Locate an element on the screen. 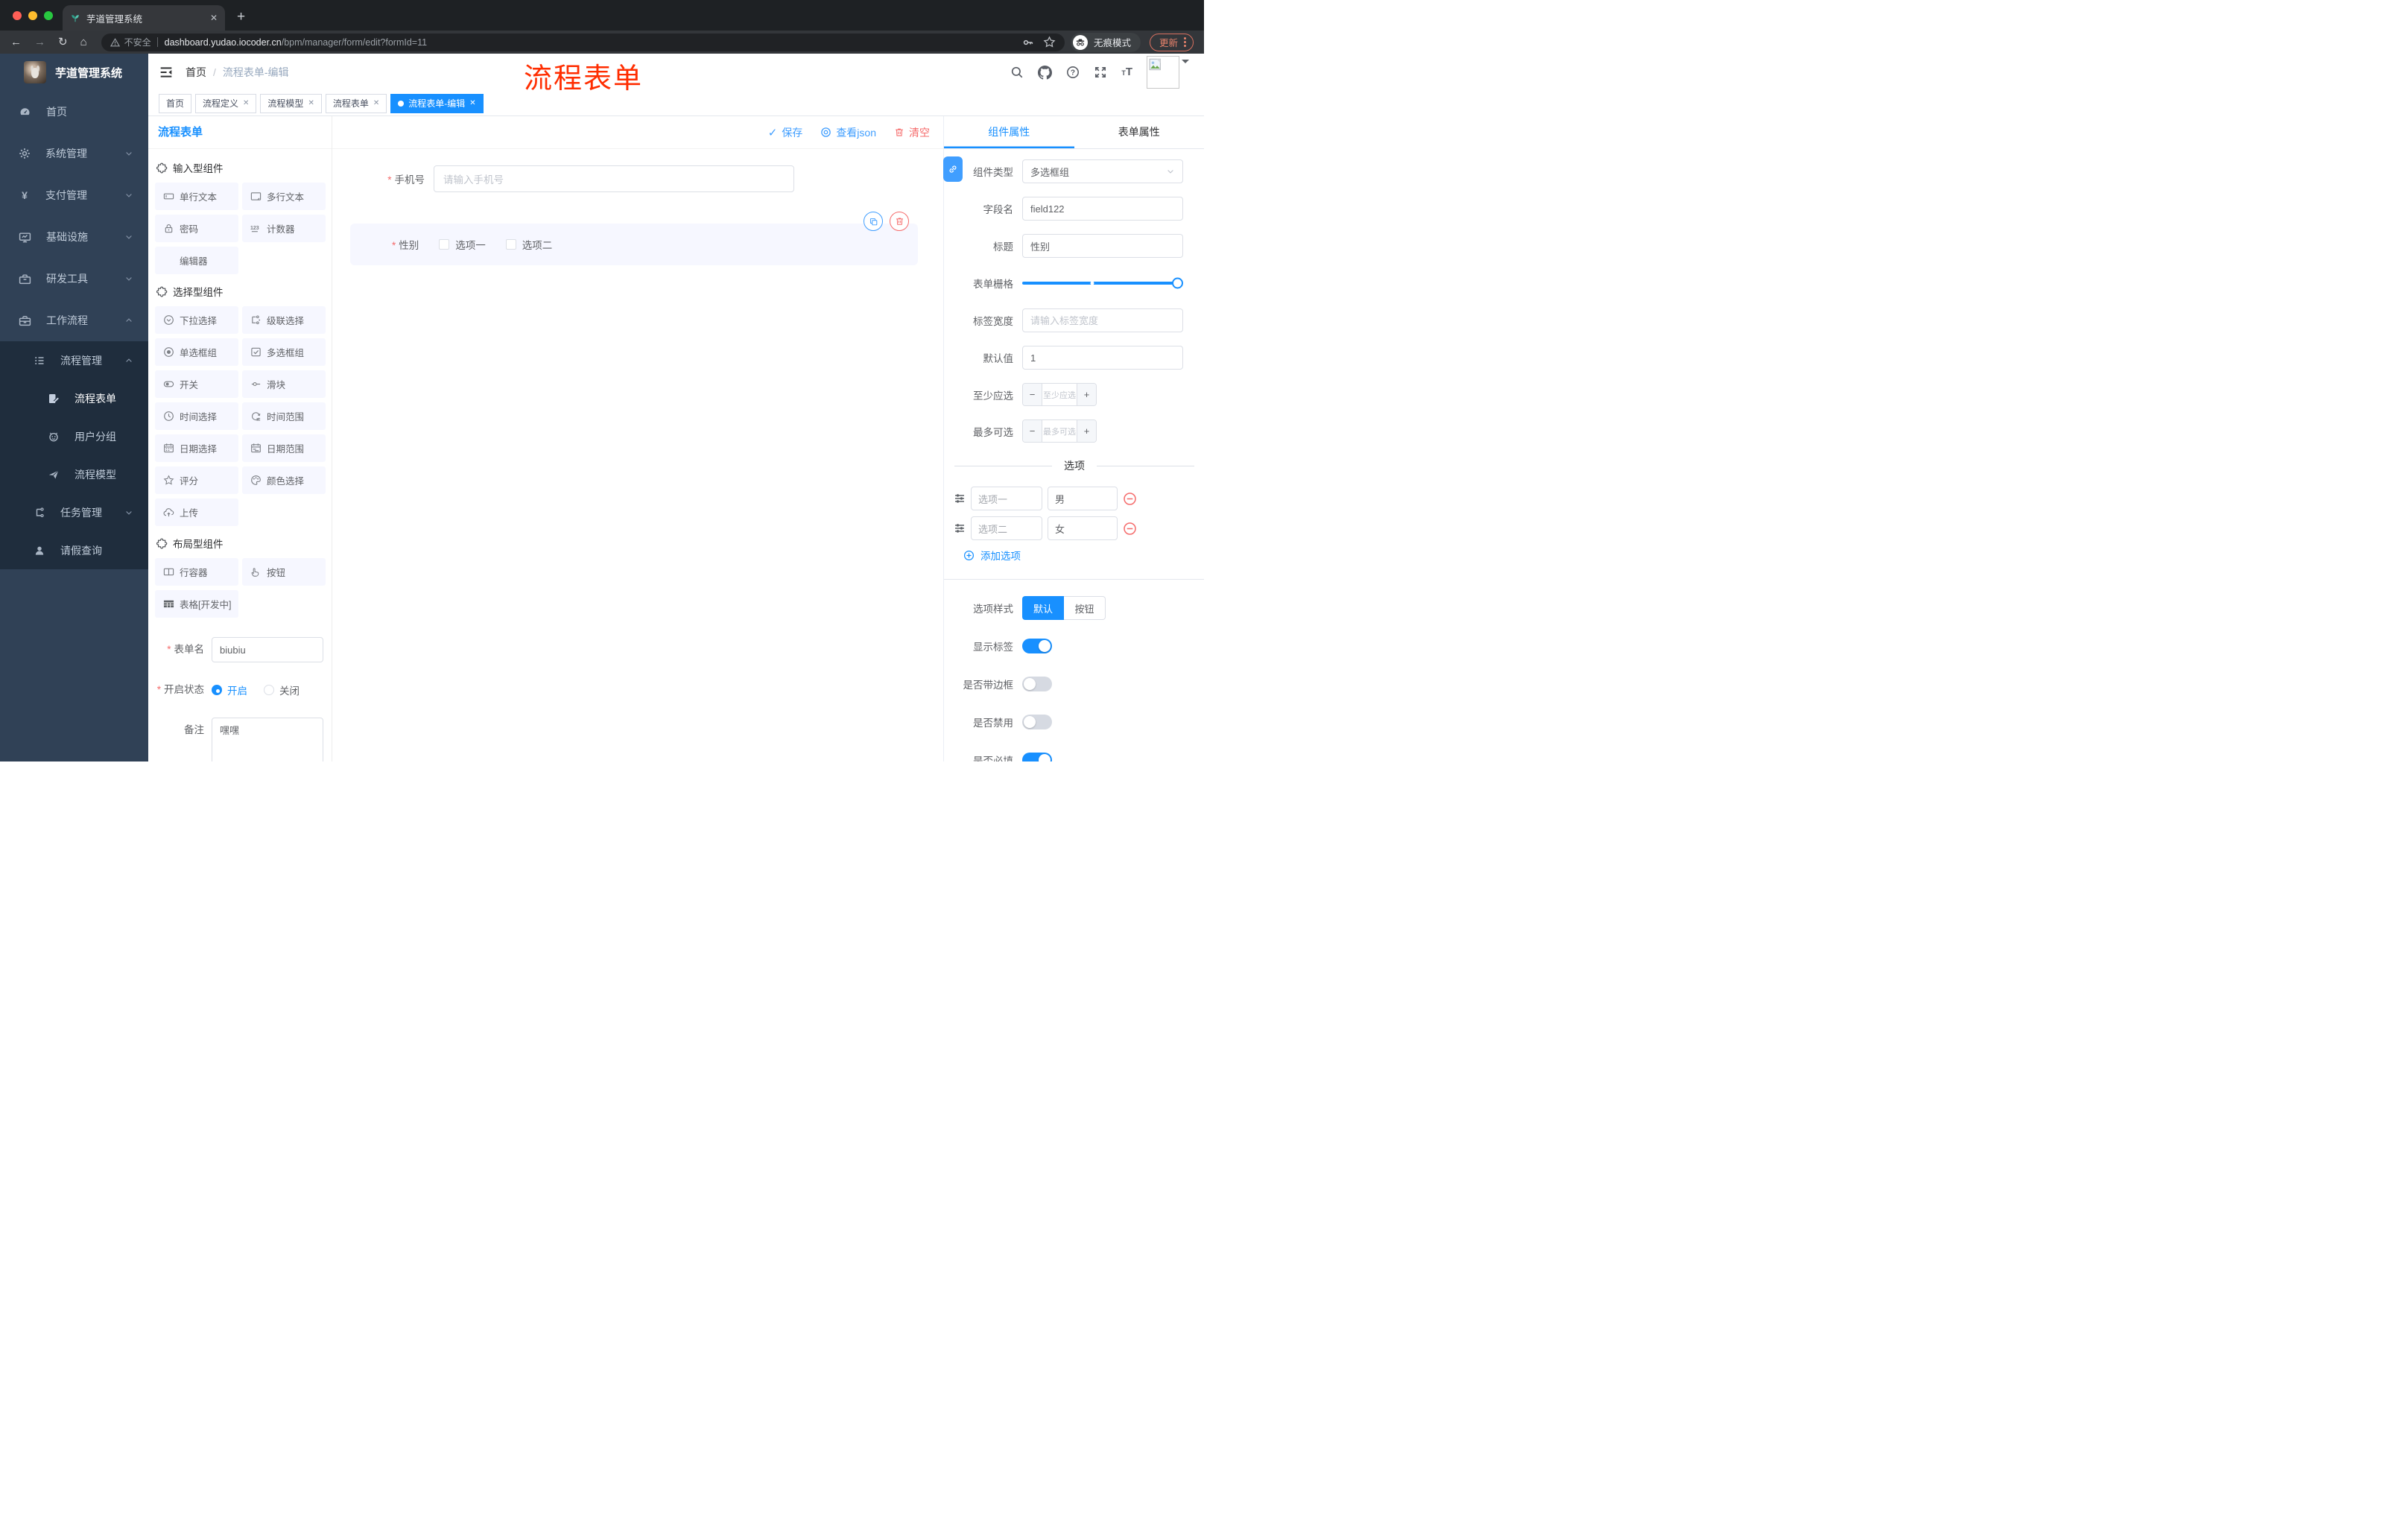 The image size is (2408, 1523). style-default-button: 默认 is located at coordinates (1043, 608).